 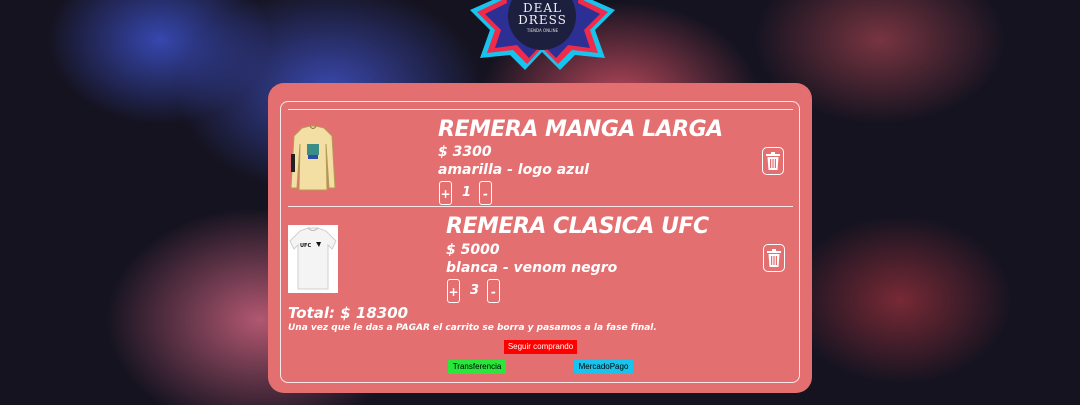 What do you see at coordinates (540, 347) in the screenshot?
I see `continue-shopping-button: Seguir comprando` at bounding box center [540, 347].